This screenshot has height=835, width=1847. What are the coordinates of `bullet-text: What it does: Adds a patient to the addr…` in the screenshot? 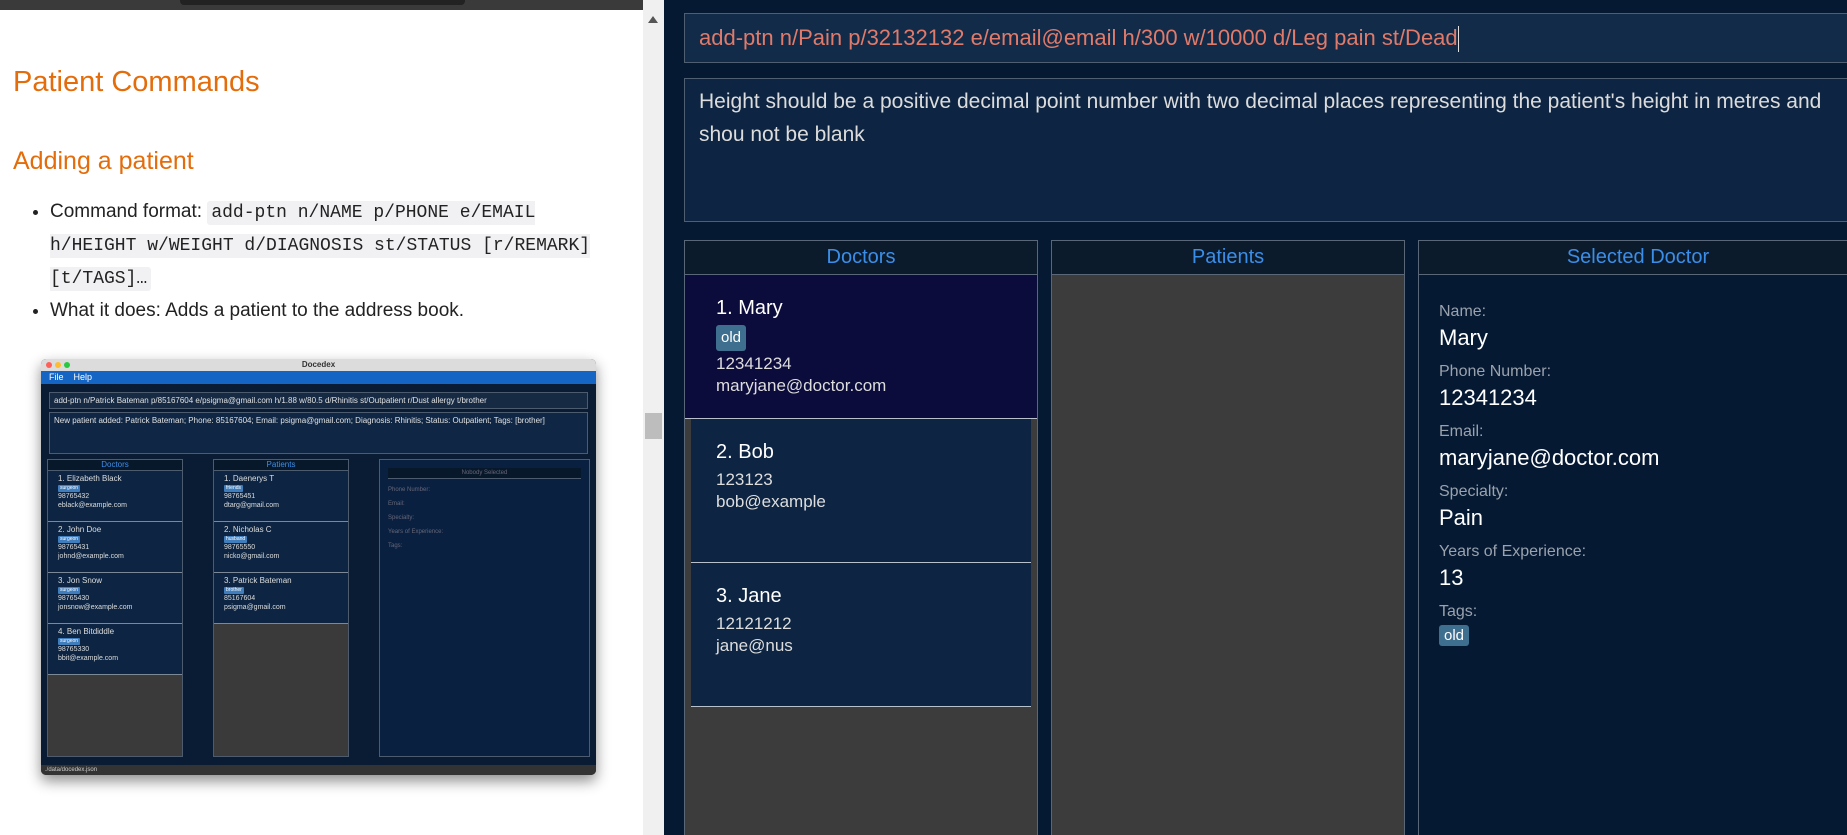 It's located at (257, 310).